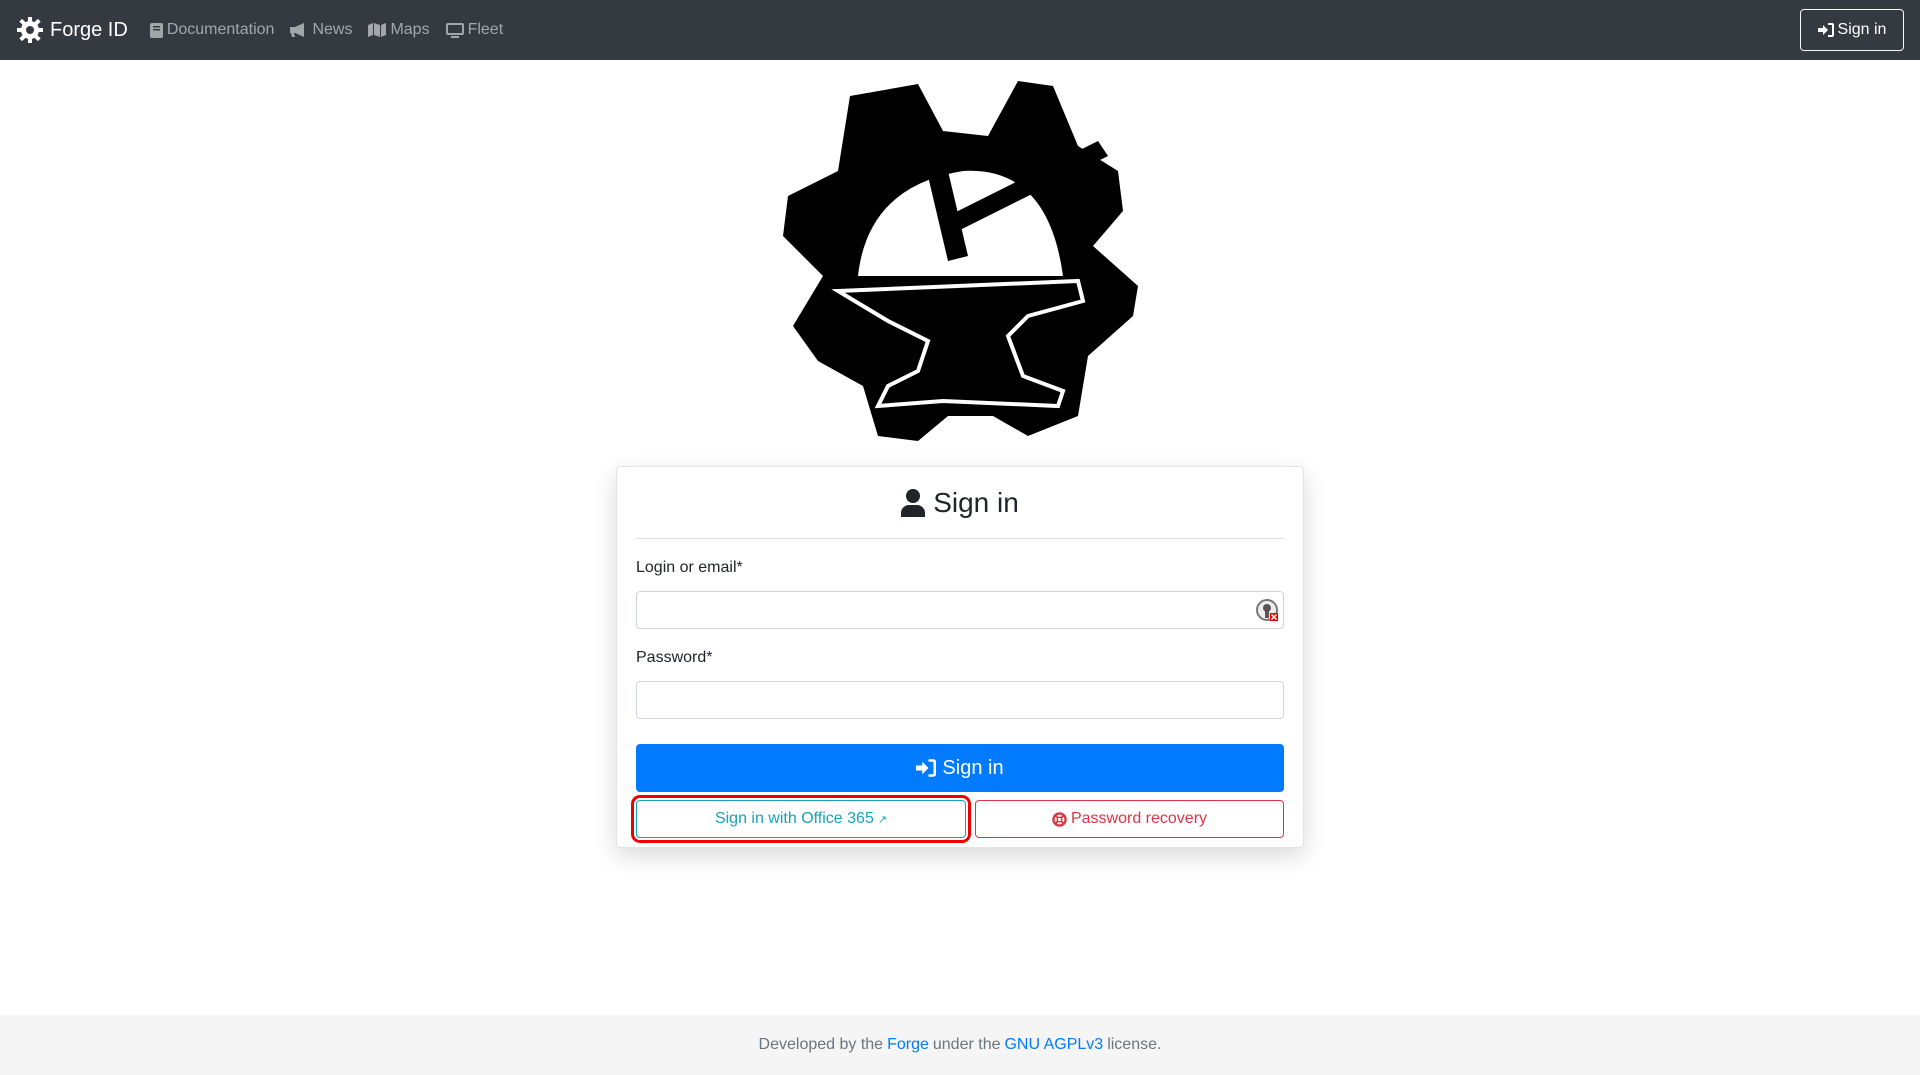 Image resolution: width=1920 pixels, height=1075 pixels. I want to click on login-field-wrapper, so click(960, 610).